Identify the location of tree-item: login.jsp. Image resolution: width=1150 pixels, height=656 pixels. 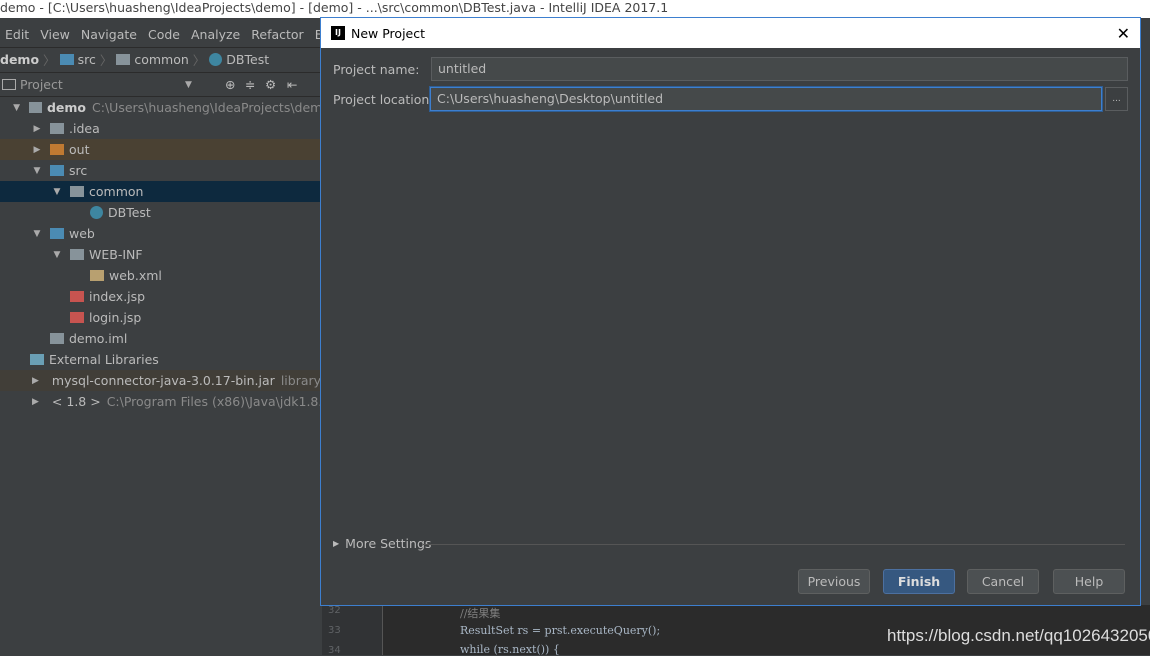
(165, 317).